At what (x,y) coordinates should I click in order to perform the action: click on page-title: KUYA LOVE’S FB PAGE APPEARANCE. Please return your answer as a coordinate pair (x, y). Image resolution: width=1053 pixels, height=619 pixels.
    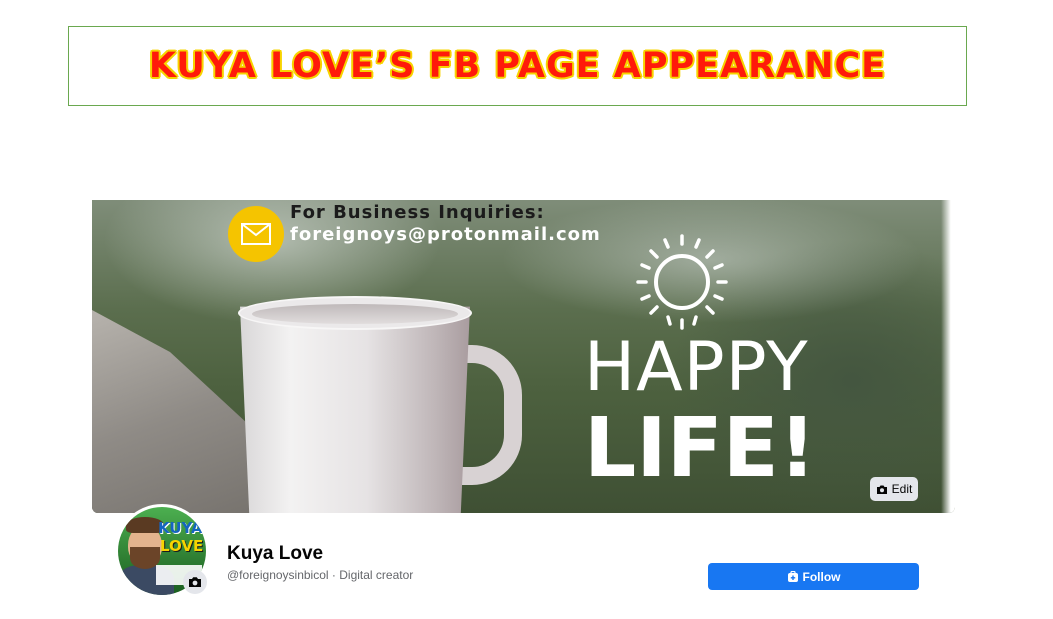
    Looking at the image, I should click on (517, 66).